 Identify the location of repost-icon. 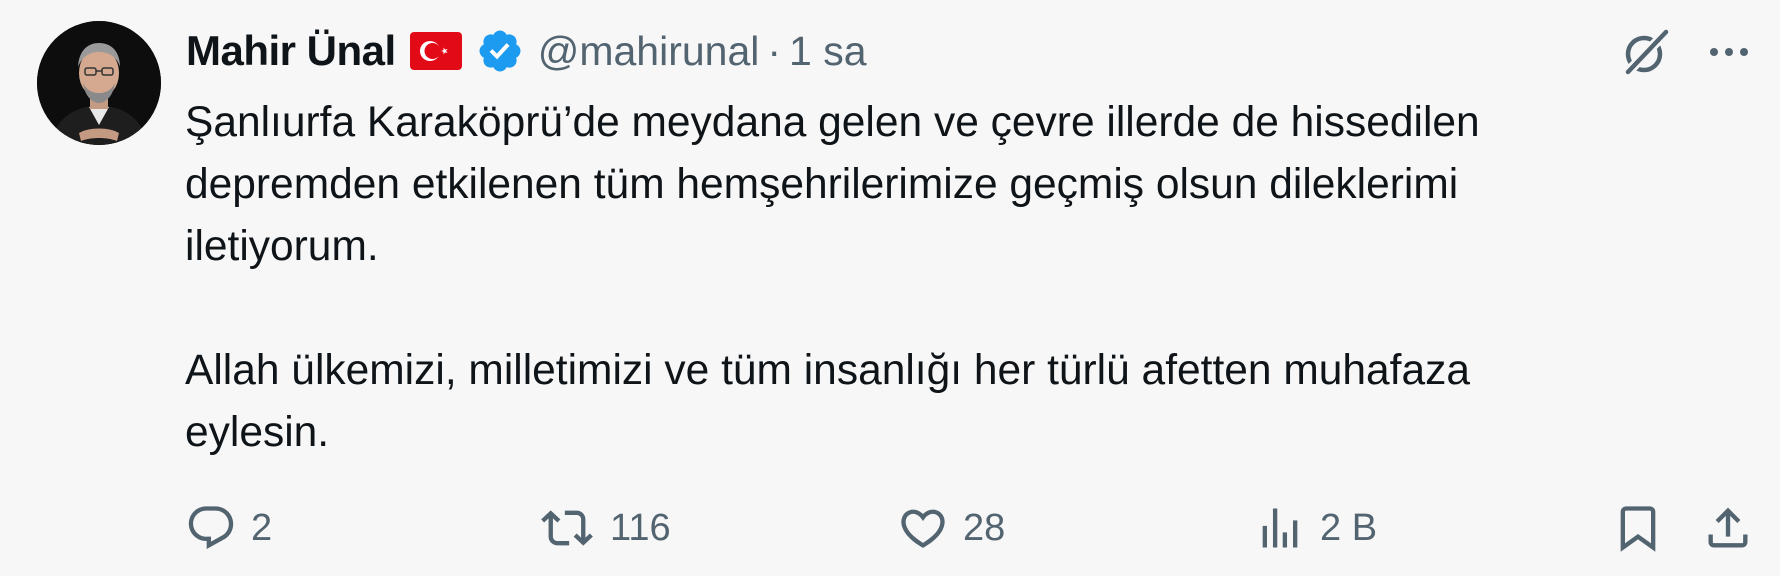
(567, 528).